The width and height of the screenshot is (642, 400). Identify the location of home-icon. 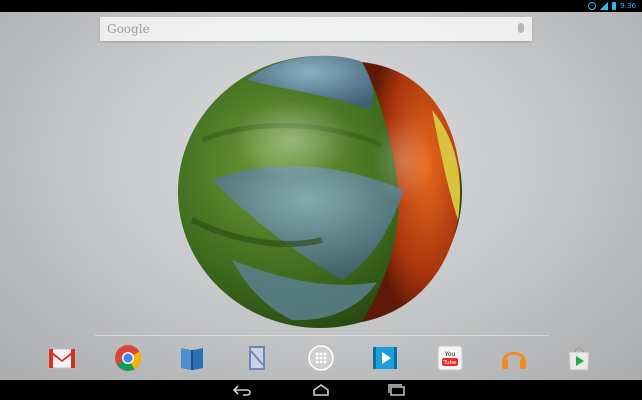
(321, 390).